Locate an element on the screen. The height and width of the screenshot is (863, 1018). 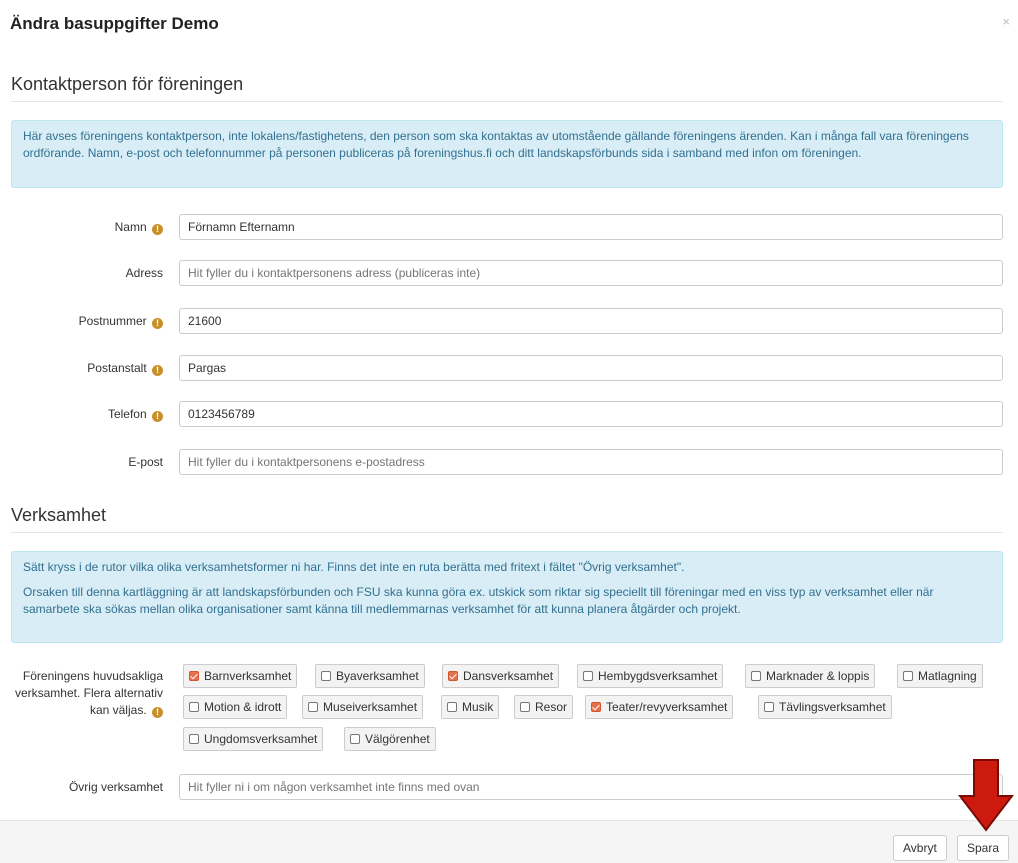
modal-title: Ändra basuppgifter Demo is located at coordinates (114, 23).